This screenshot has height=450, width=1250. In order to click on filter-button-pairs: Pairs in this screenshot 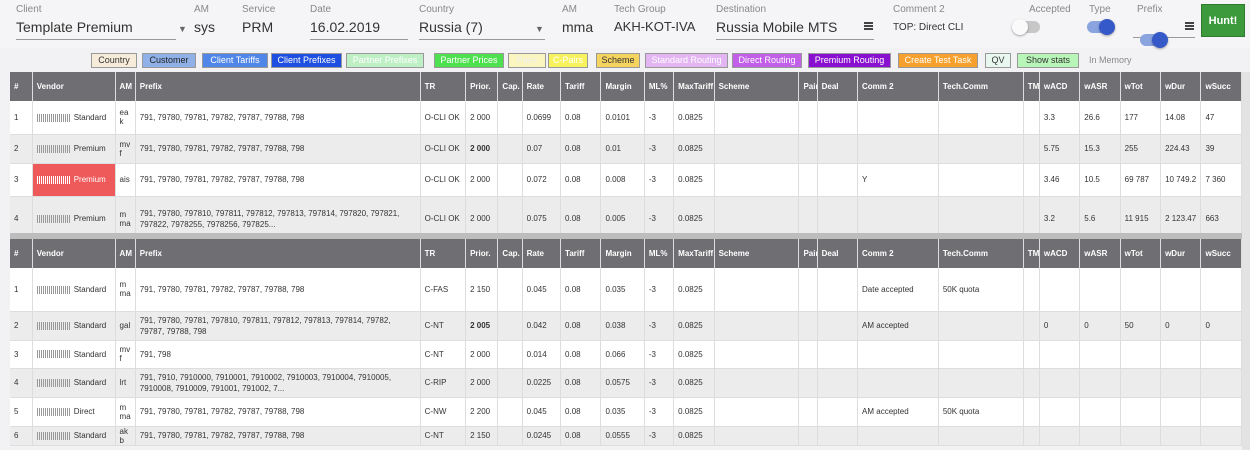, I will do `click(527, 60)`.